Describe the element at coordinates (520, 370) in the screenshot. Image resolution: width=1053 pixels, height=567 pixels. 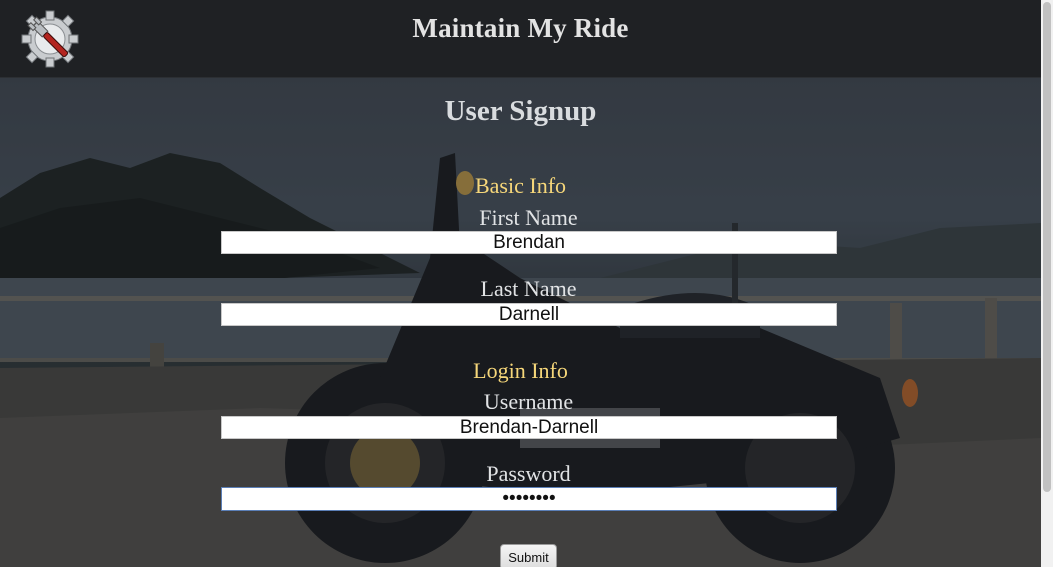
I see `login-info-heading: Login Info` at that location.